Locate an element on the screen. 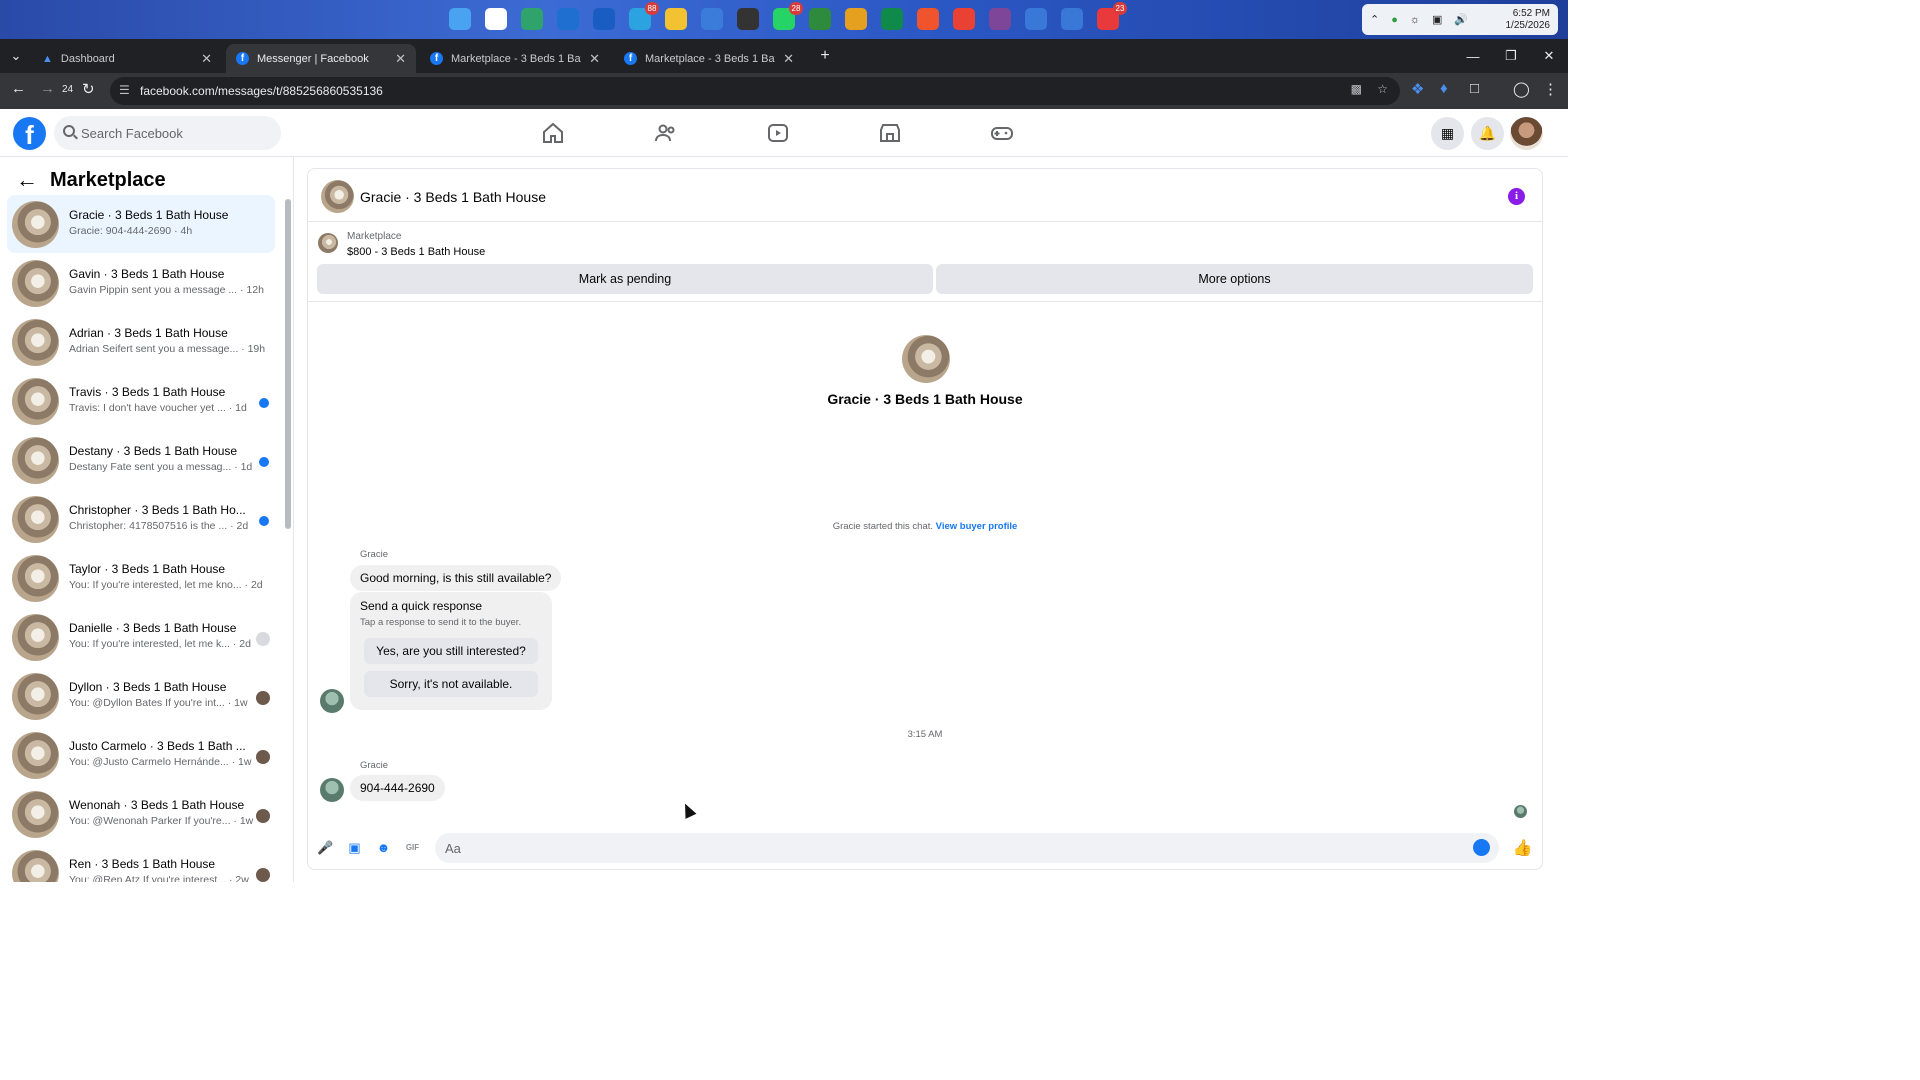  reload-icon: ↻ is located at coordinates (88, 89).